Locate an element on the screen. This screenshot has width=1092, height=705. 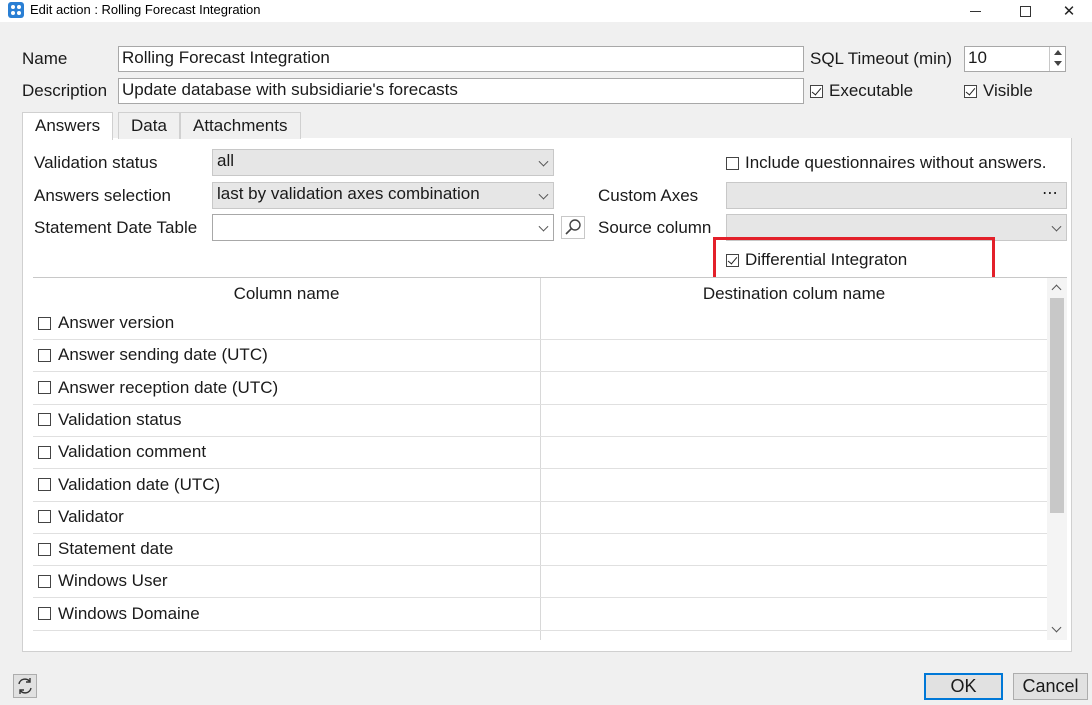
table-row: Answer sending date (UTC) is located at coordinates (540, 356).